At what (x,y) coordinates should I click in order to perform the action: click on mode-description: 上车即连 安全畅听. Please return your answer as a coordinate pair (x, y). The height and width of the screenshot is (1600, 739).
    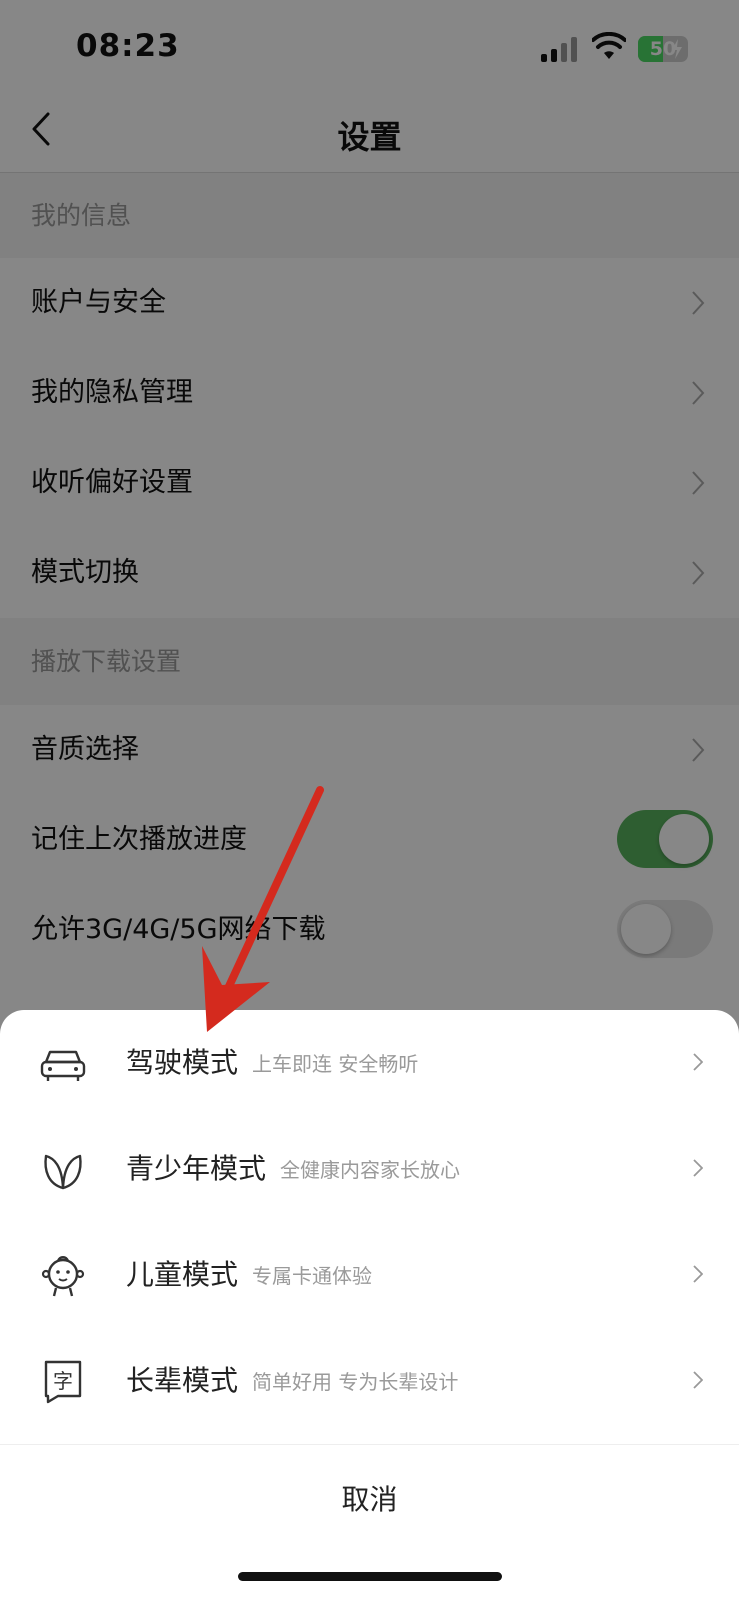
    Looking at the image, I should click on (335, 1064).